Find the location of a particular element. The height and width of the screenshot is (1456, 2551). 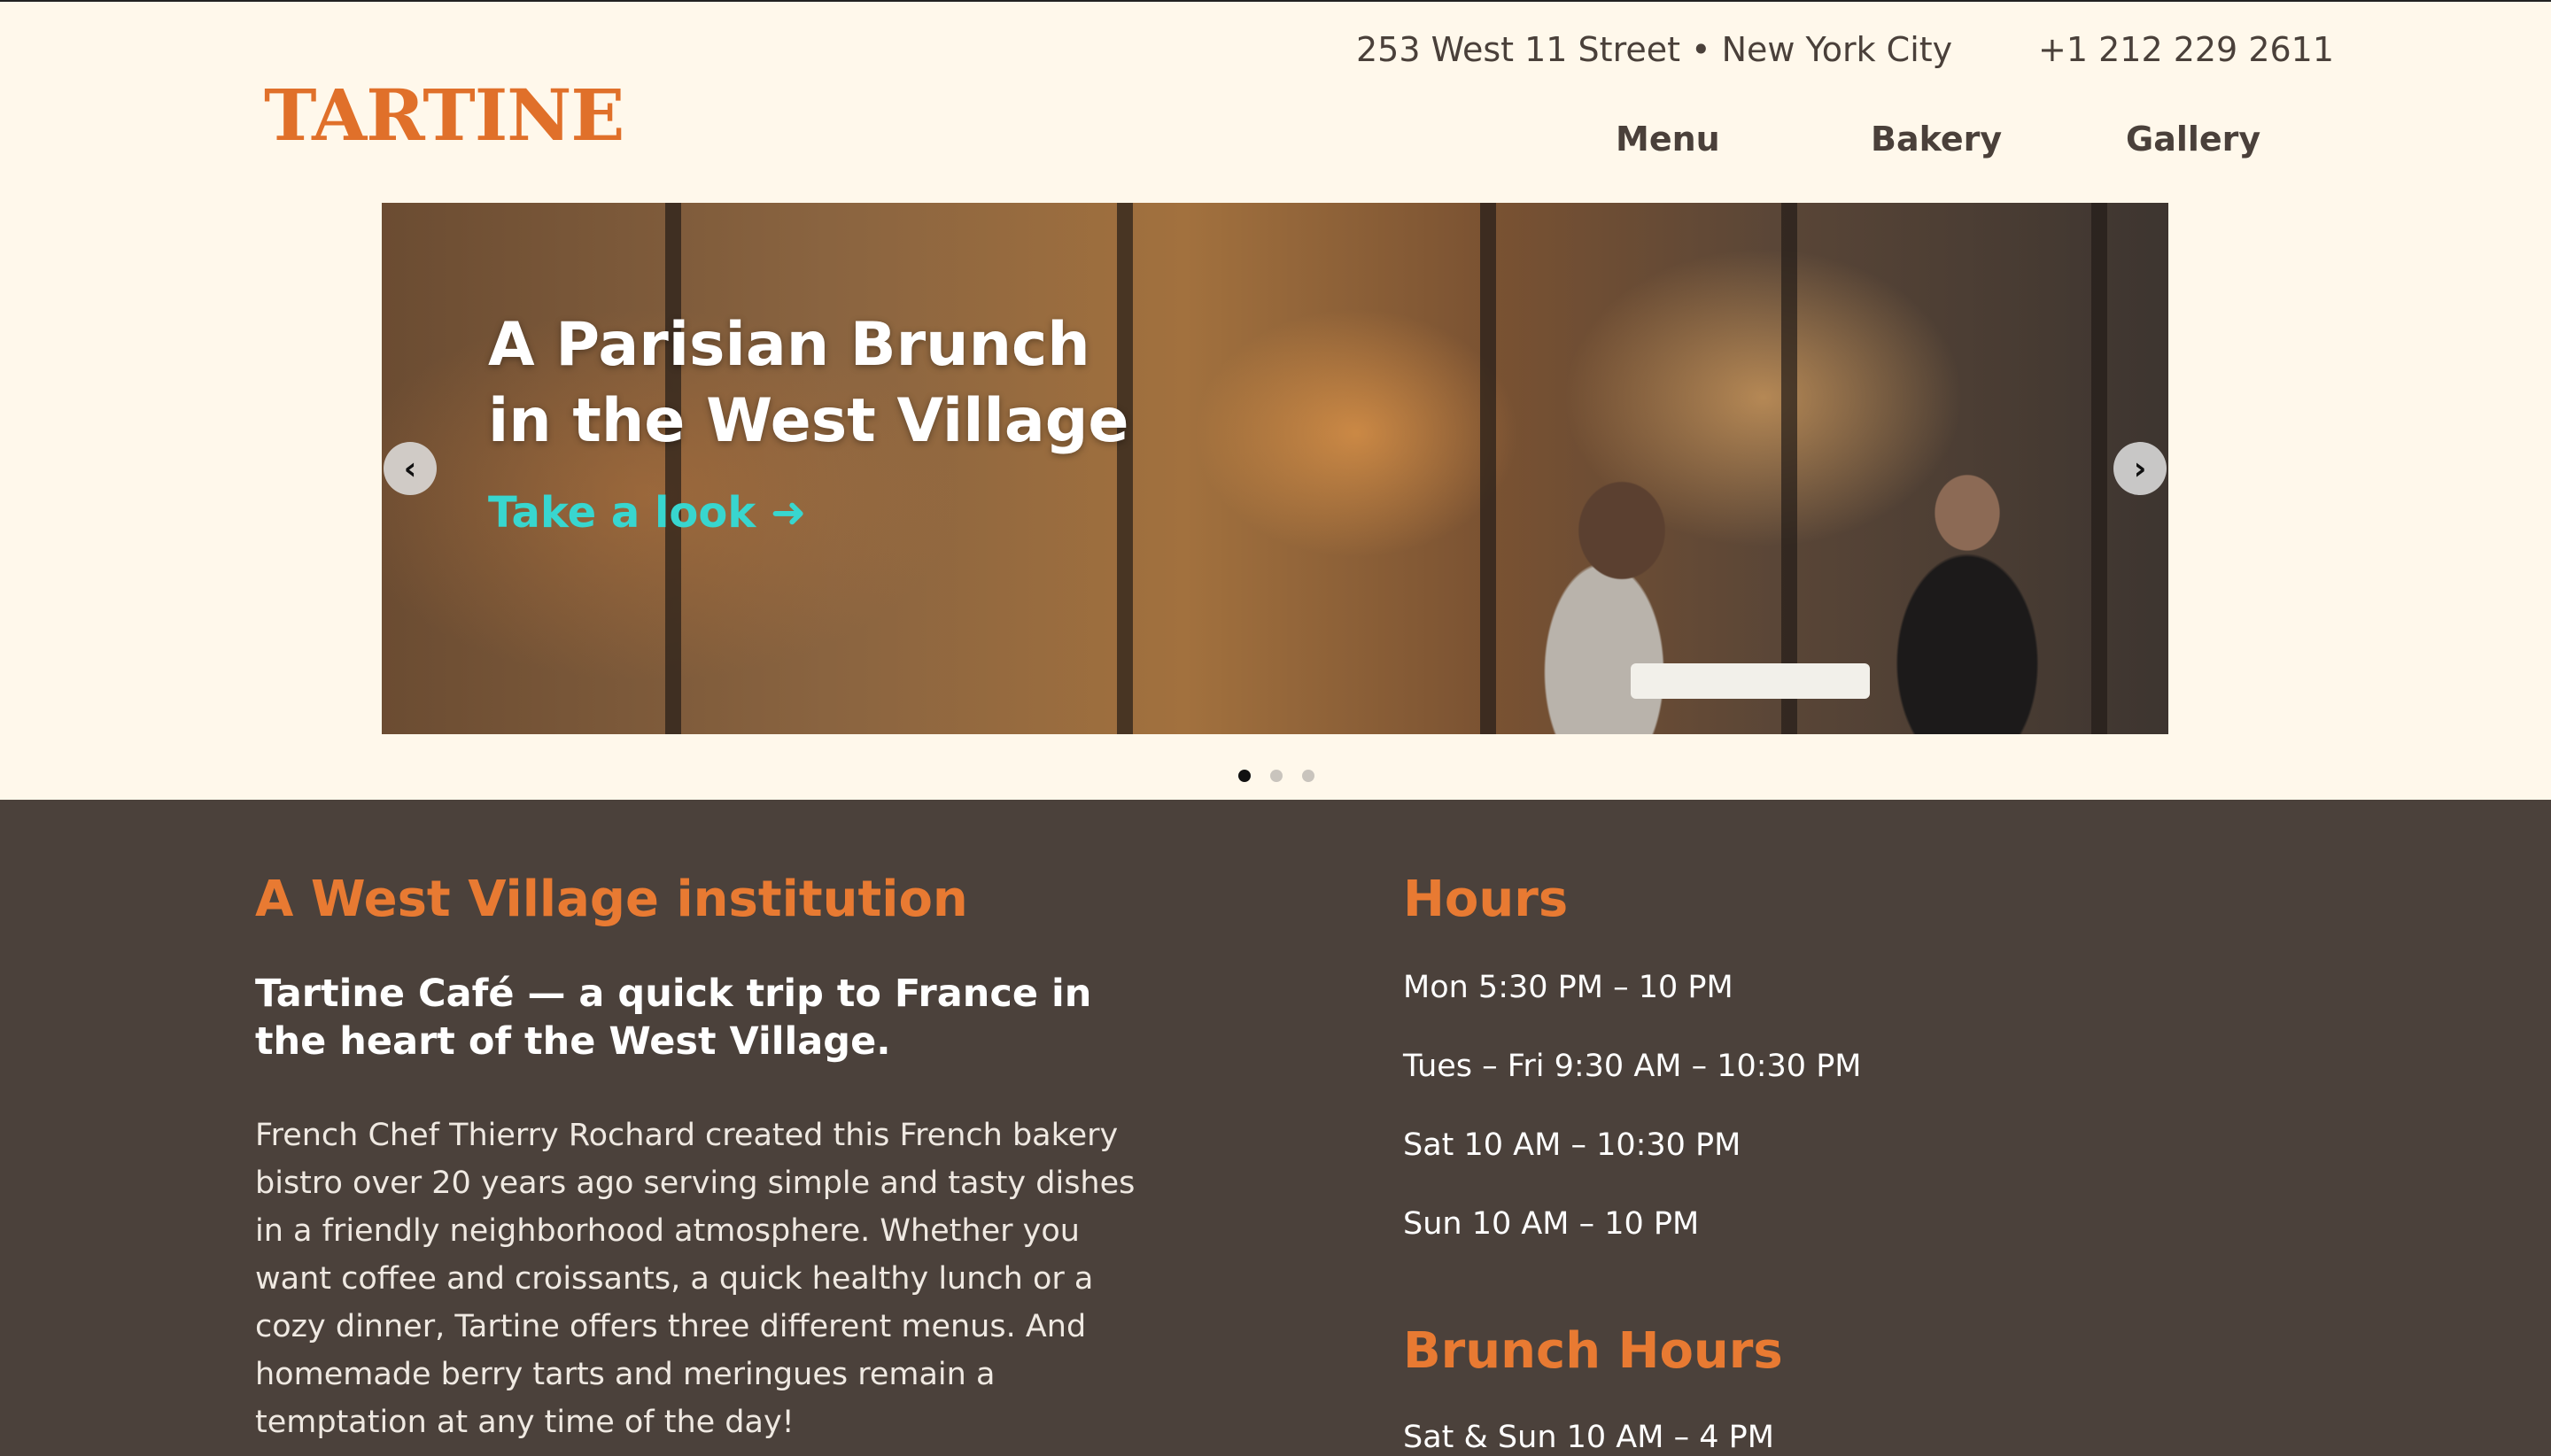

intro-heading: A West Village institution is located at coordinates (611, 899).